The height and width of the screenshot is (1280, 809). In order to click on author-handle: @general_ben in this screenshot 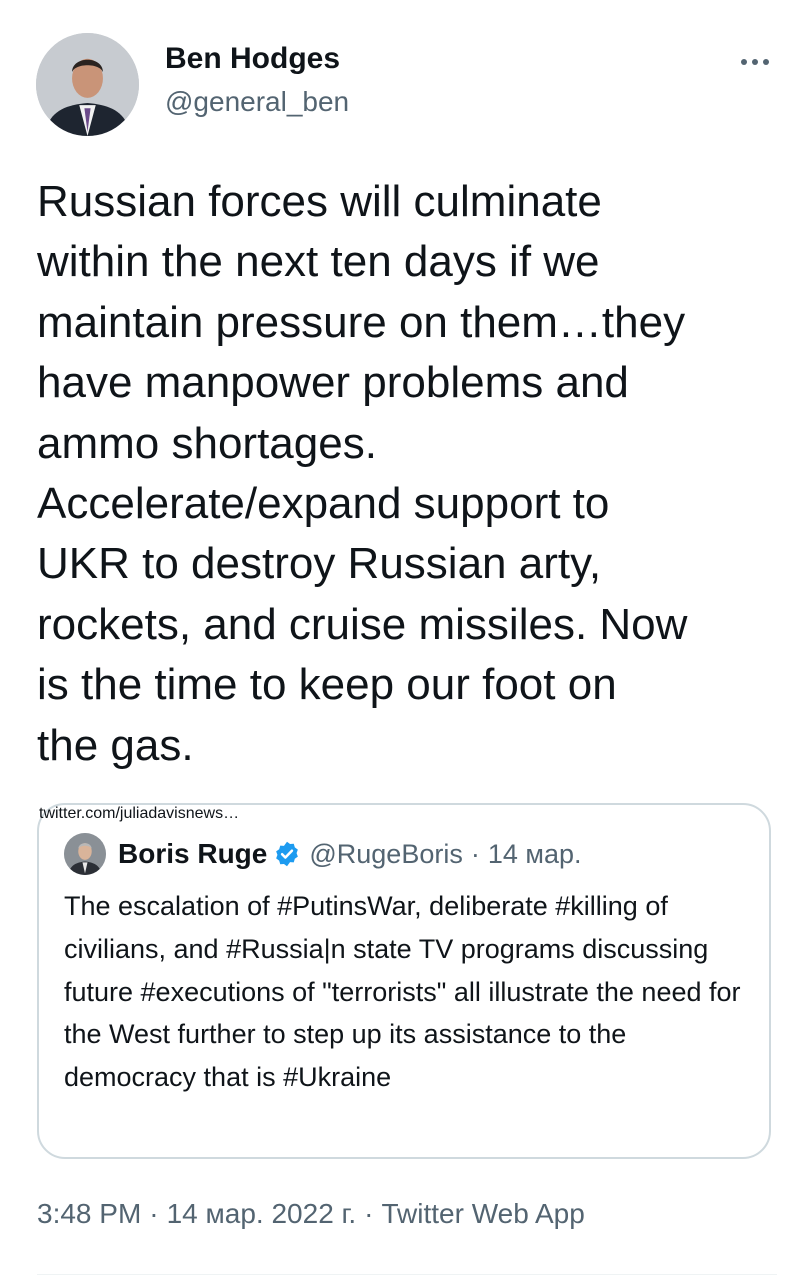, I will do `click(257, 102)`.